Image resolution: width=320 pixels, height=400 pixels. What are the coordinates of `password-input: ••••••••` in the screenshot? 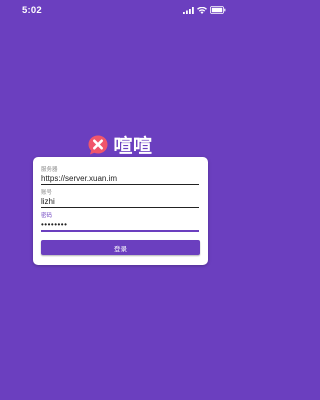 It's located at (120, 224).